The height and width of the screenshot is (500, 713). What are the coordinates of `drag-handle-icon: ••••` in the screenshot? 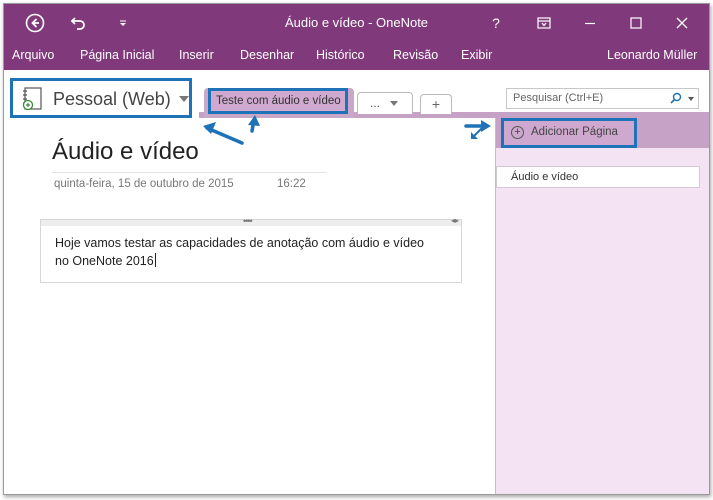 It's located at (248, 221).